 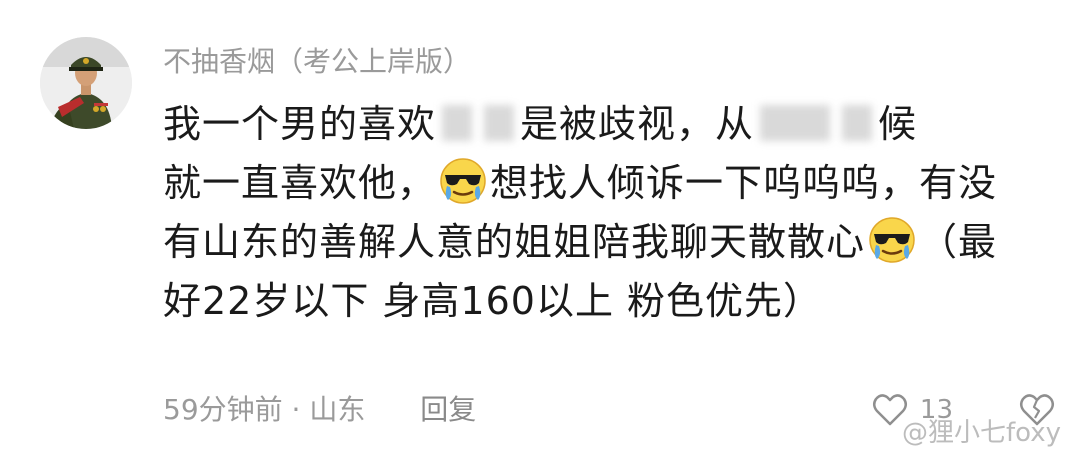 I want to click on user-avatar, so click(x=86, y=83).